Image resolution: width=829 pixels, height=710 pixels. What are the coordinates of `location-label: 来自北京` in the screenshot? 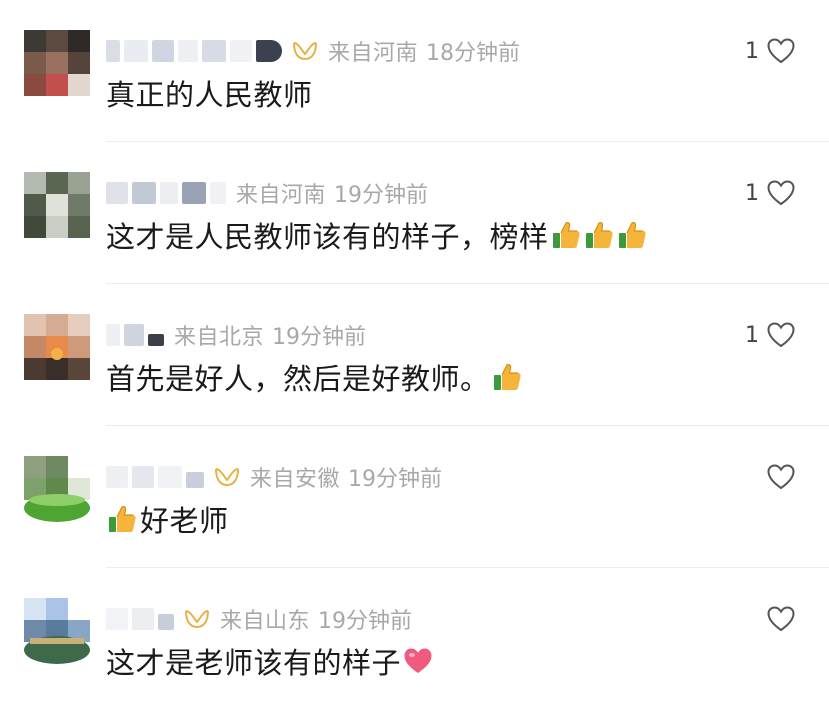 It's located at (219, 337).